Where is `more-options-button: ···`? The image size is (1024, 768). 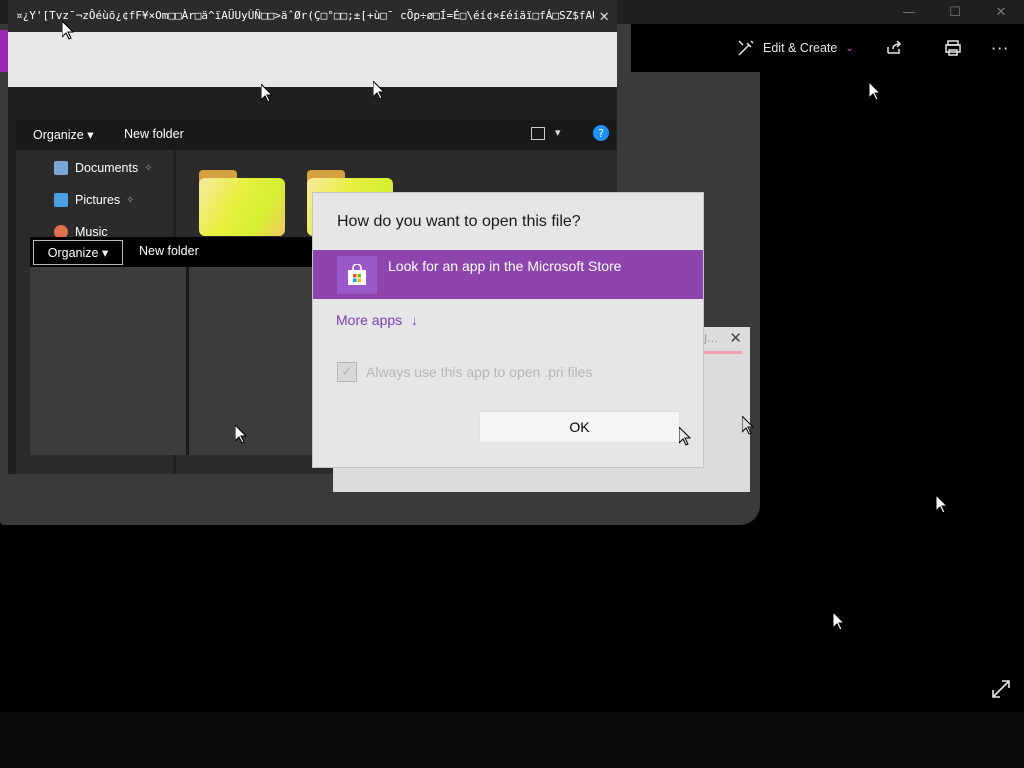 more-options-button: ··· is located at coordinates (1000, 48).